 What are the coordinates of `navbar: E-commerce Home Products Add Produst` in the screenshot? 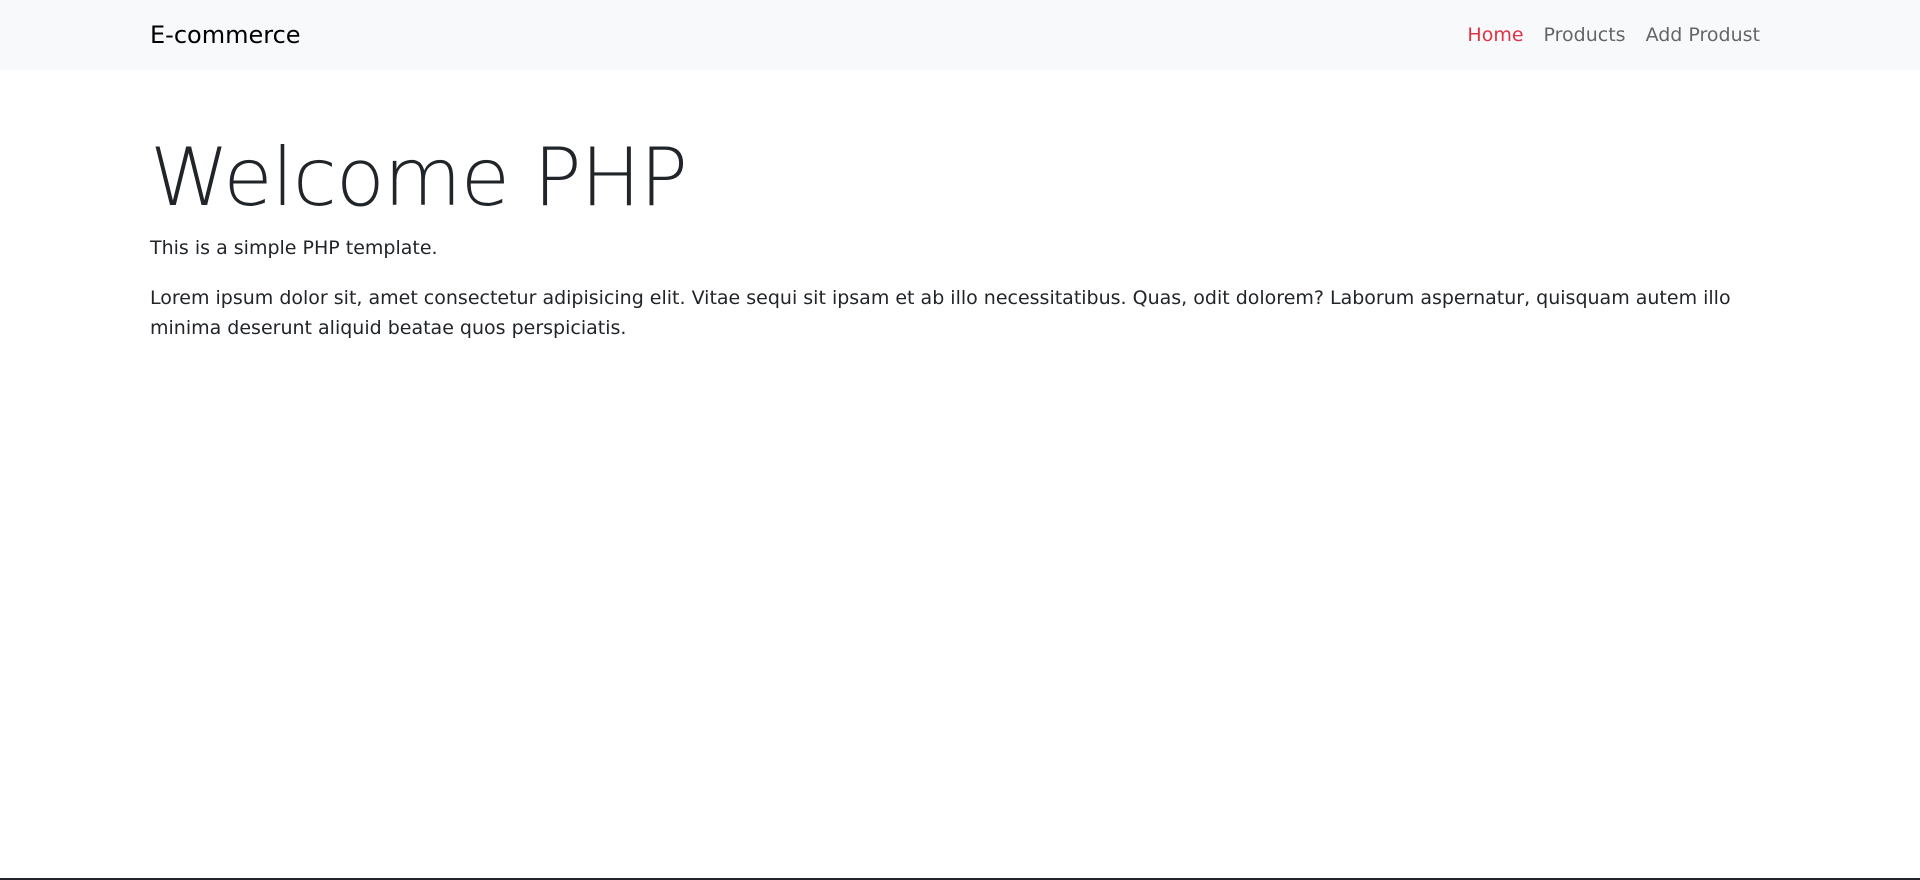 It's located at (960, 35).